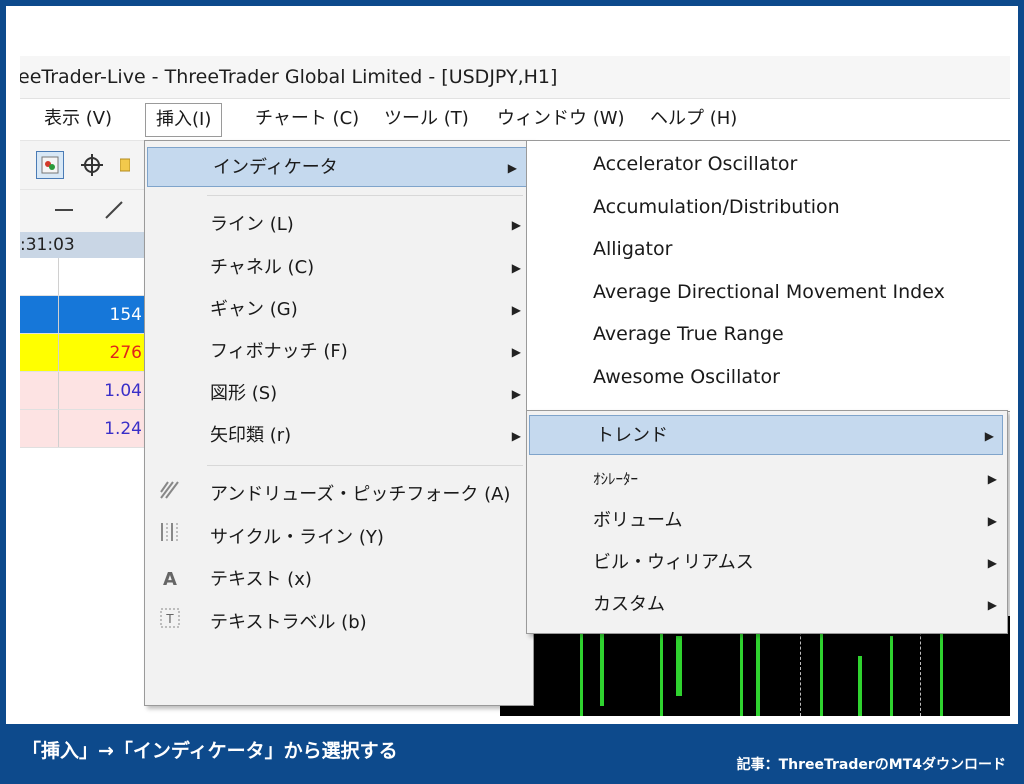  Describe the element at coordinates (339, 268) in the screenshot. I see `menu-channels: チャネル (C) ▶` at that location.